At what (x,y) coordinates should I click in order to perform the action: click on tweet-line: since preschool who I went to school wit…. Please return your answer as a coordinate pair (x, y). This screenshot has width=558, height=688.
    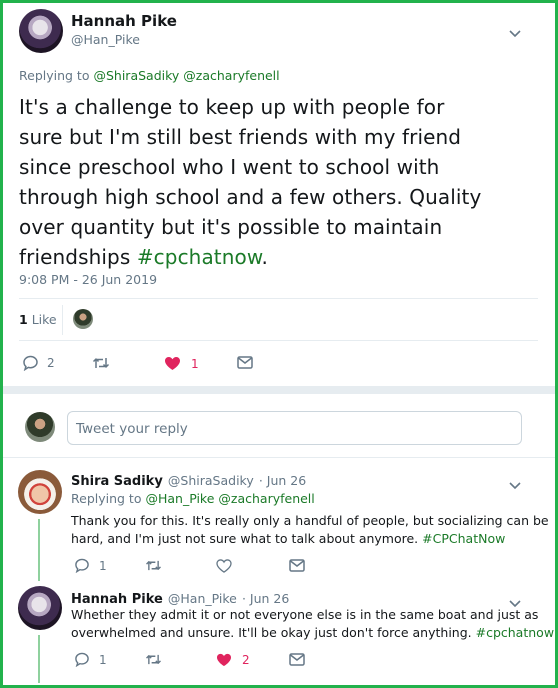
    Looking at the image, I should click on (229, 167).